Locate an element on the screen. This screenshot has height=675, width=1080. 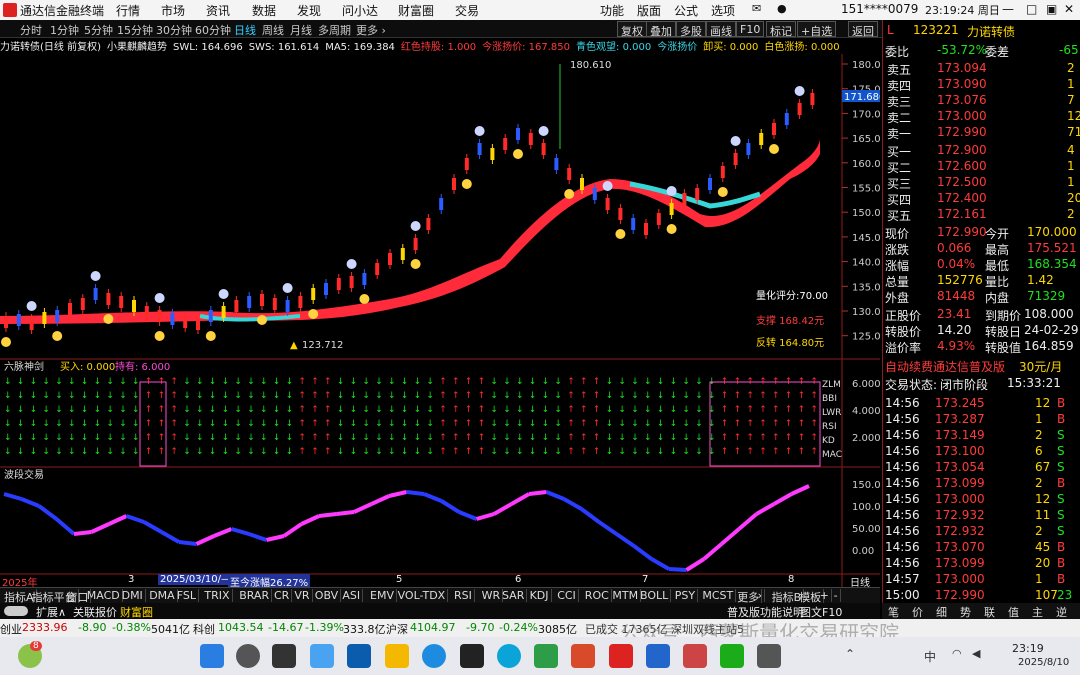
restore-button: ▣ is located at coordinates (1051, 9).